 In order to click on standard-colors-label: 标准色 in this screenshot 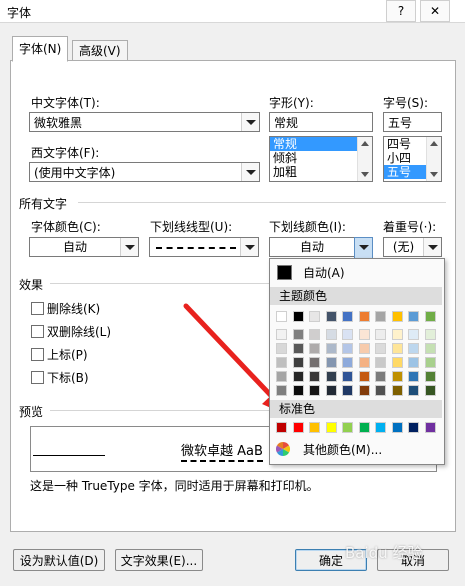, I will do `click(356, 409)`.